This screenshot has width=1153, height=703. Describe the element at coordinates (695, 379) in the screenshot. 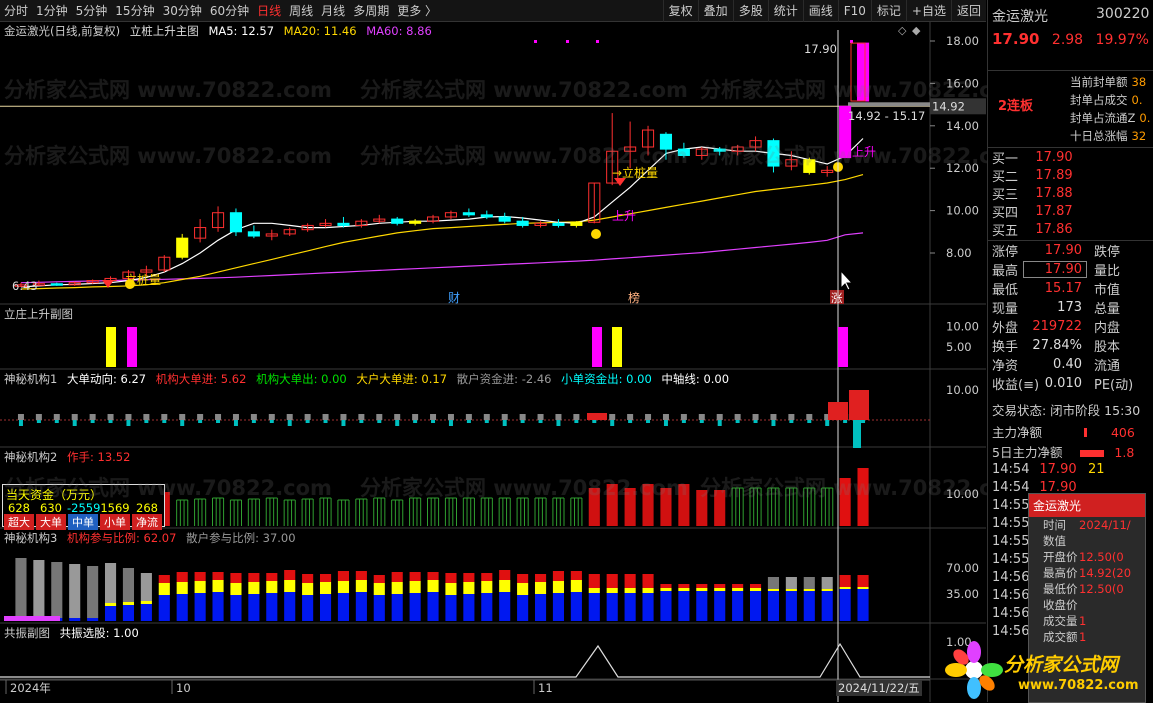

I see `sub2-item-6: 中轴线: 0.00` at that location.